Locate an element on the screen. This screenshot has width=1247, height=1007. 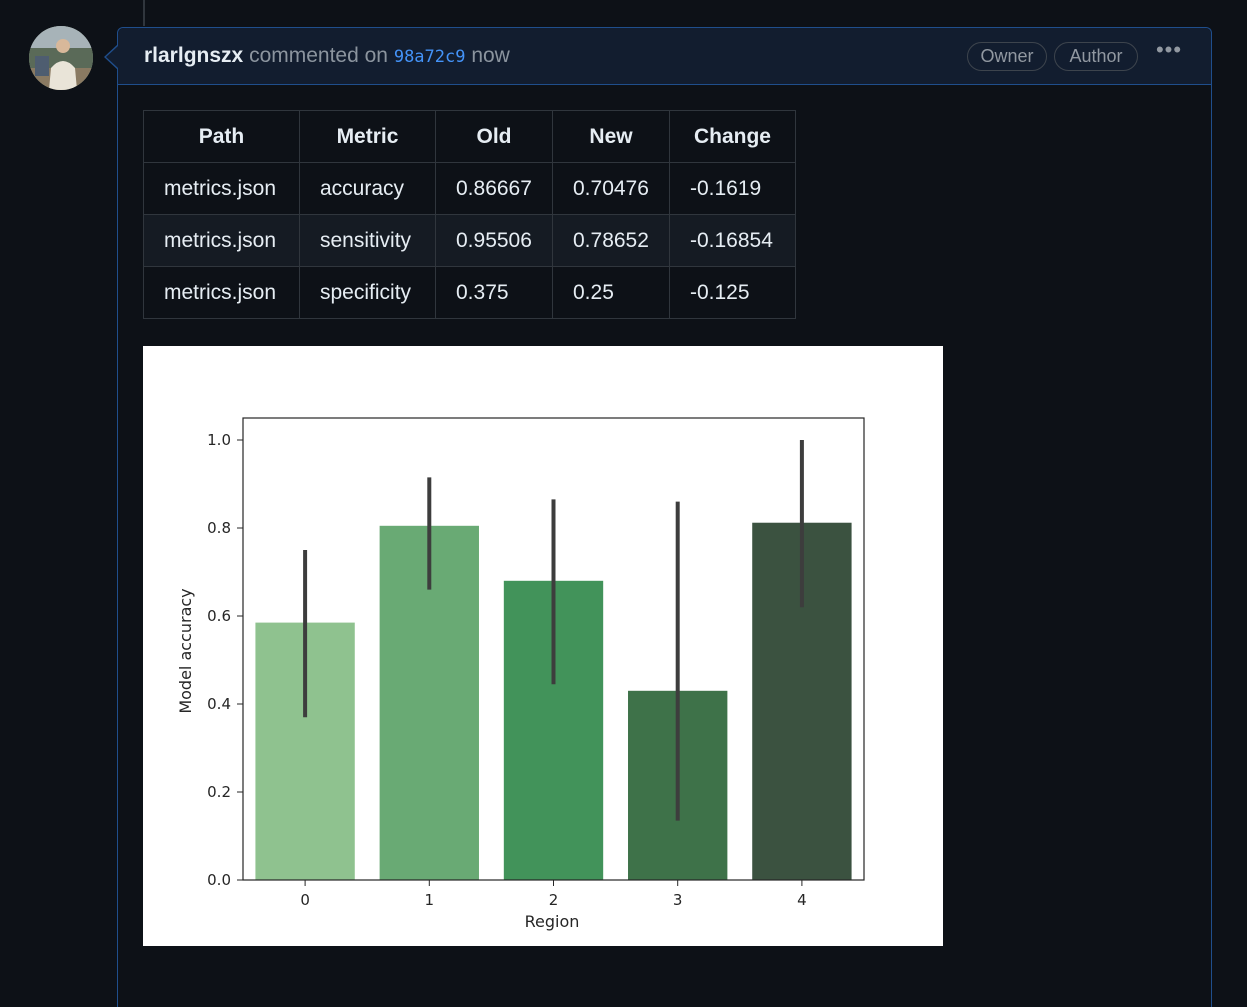
cell-new: 0.78652 is located at coordinates (611, 240).